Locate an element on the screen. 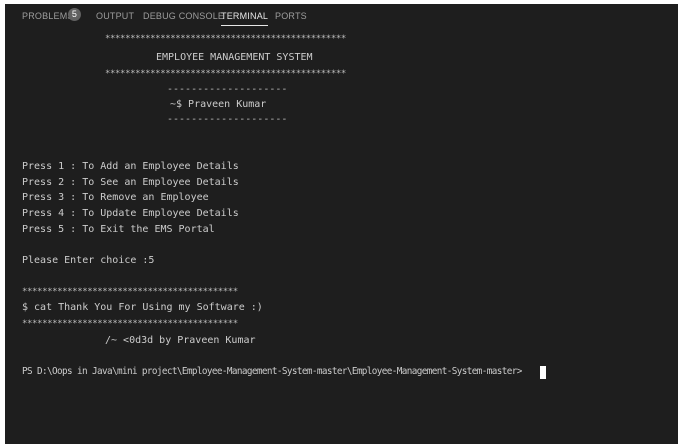  menu-option-2: Press 2 : To See an Employee Details is located at coordinates (130, 182).